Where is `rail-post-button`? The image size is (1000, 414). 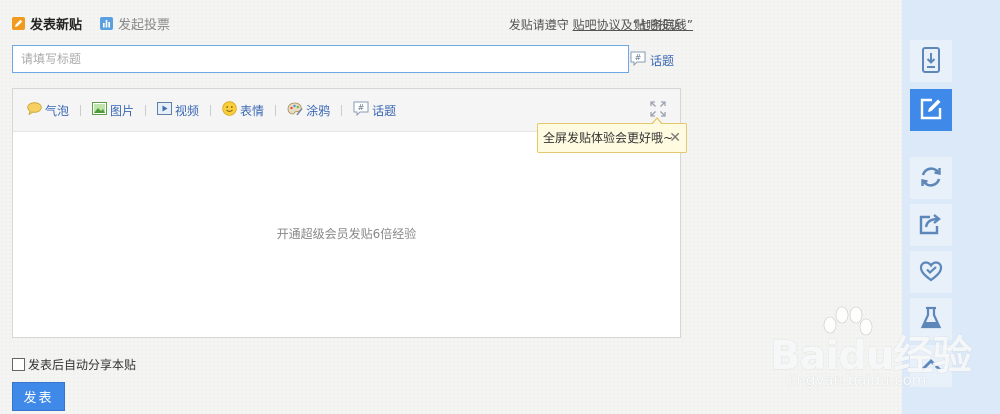 rail-post-button is located at coordinates (931, 110).